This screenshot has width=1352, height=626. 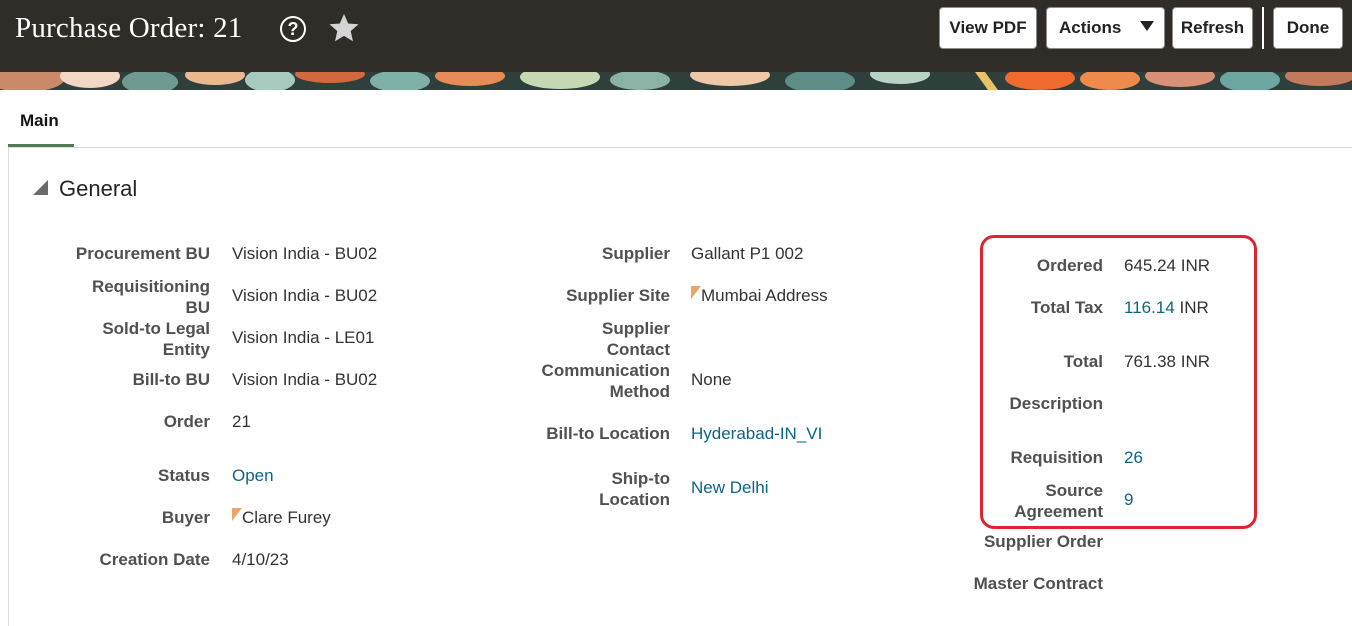 I want to click on supplier-site-value: Mumbai Address, so click(x=759, y=295).